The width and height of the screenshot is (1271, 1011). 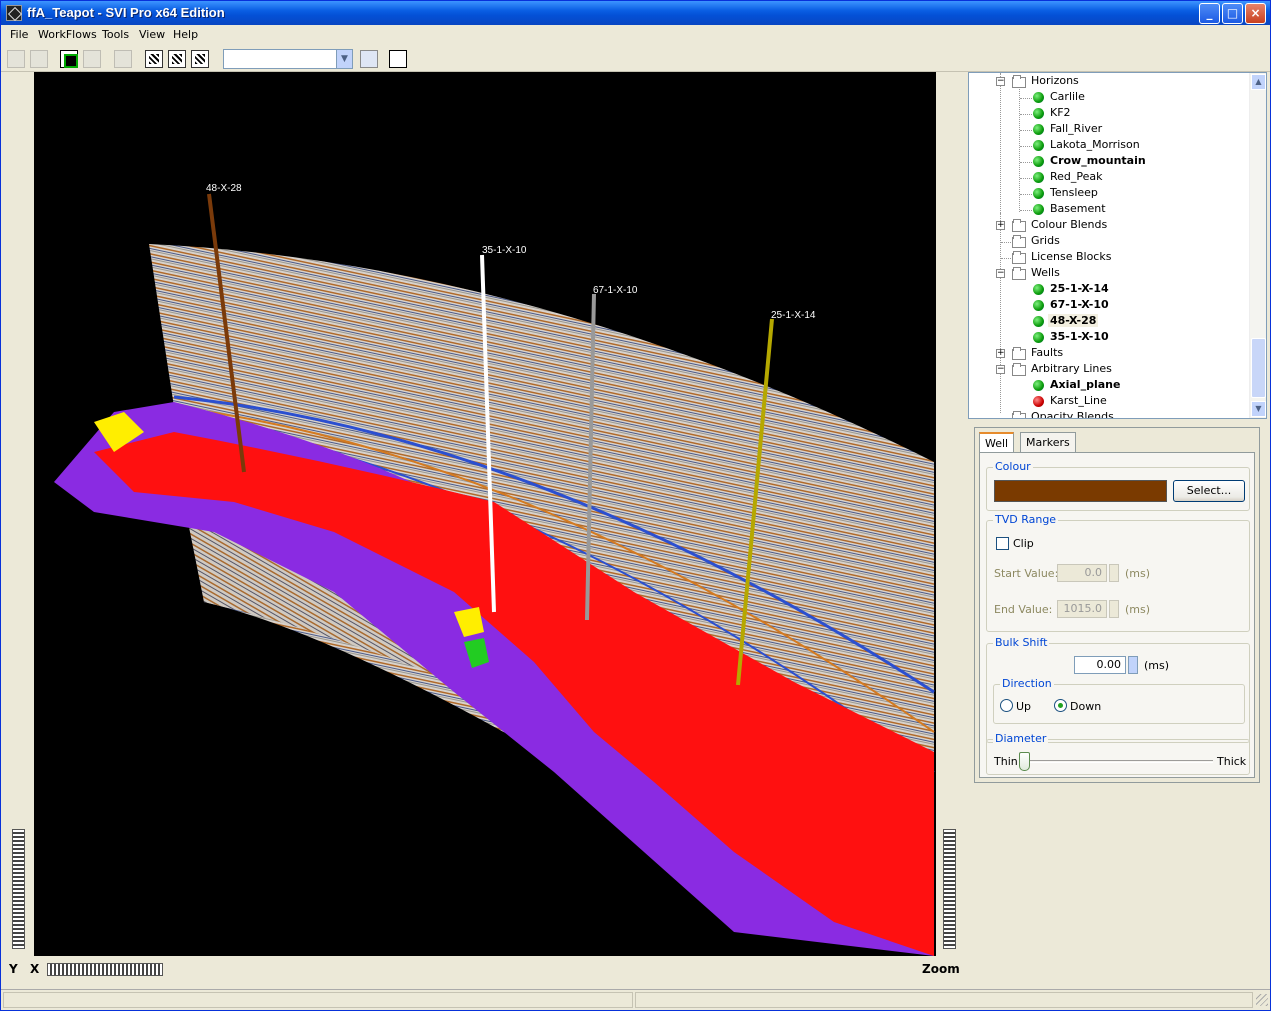 I want to click on tree-scrollbar: ▲ ▼, so click(x=1257, y=245).